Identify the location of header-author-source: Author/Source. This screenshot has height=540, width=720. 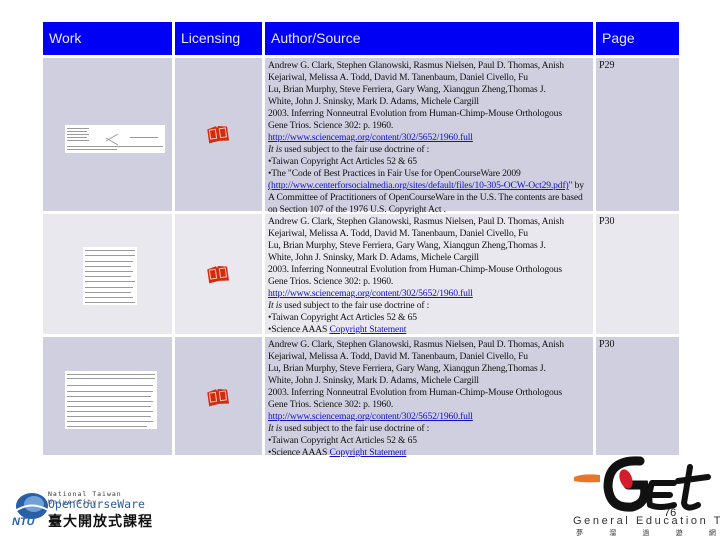
(429, 38).